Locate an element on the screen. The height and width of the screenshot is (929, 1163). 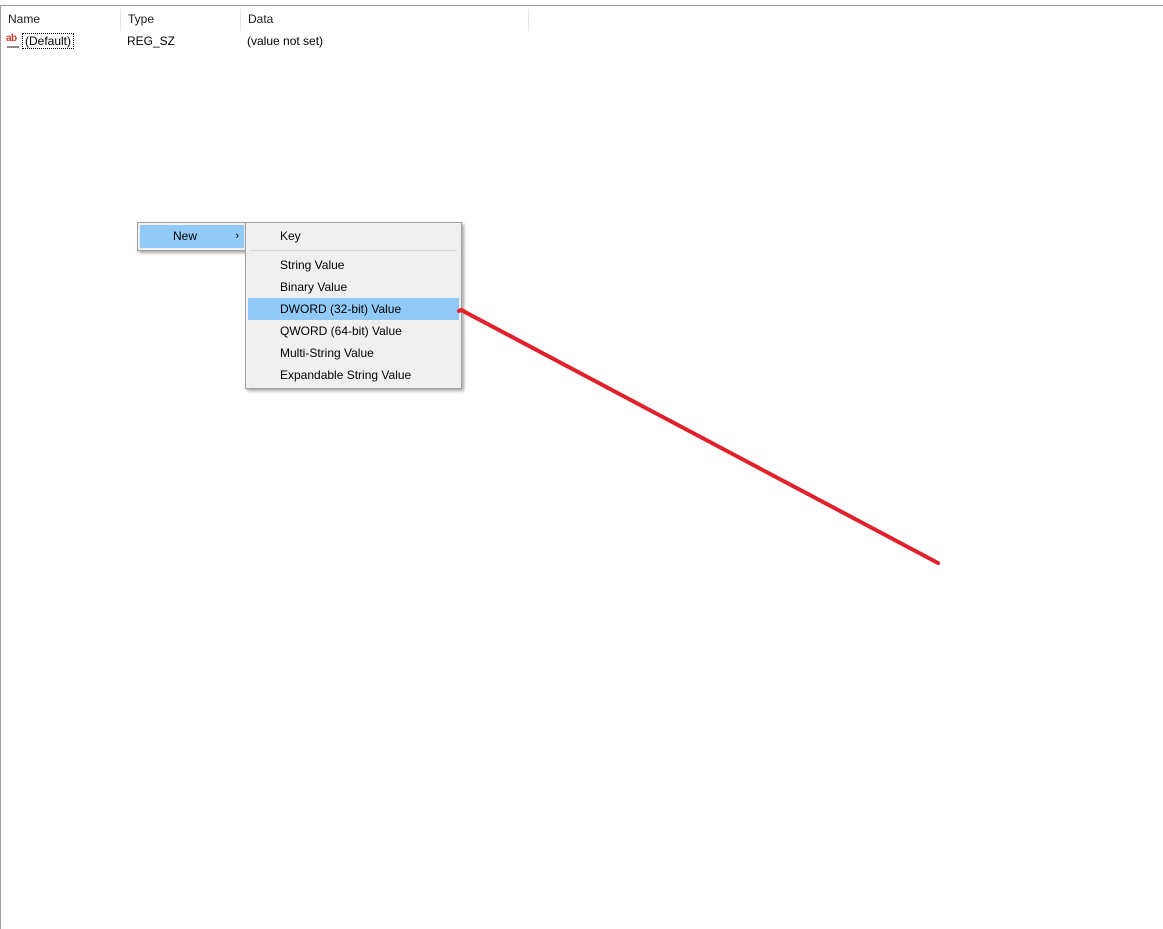
menu-item-string-value: String Value is located at coordinates (353, 265).